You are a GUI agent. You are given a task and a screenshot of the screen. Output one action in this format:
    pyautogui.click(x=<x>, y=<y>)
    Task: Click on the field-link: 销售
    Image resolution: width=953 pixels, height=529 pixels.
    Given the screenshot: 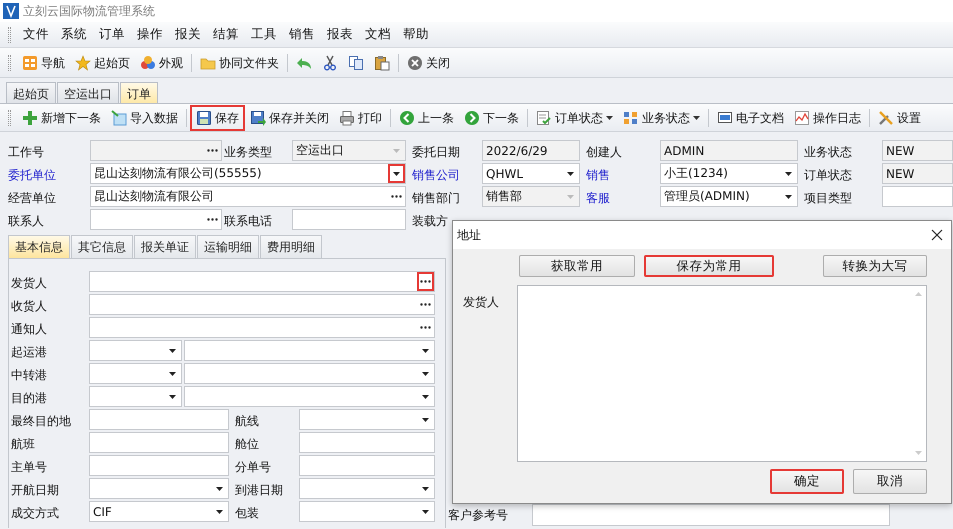 What is the action you would take?
    pyautogui.click(x=620, y=173)
    